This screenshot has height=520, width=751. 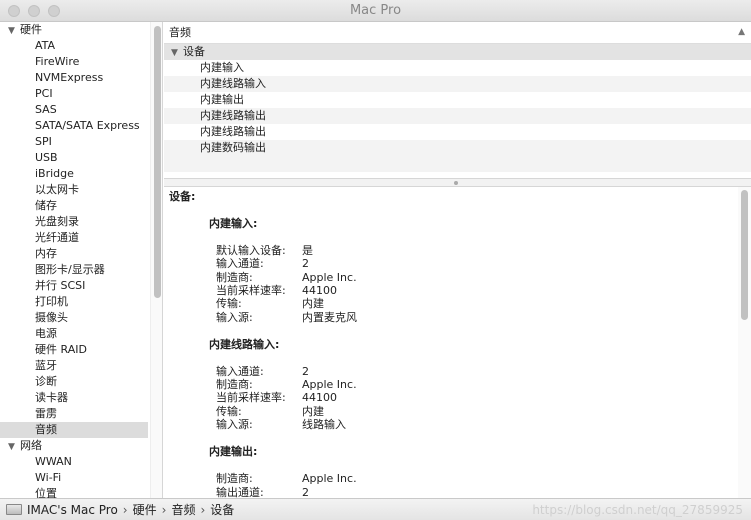 What do you see at coordinates (44, 93) in the screenshot?
I see `sidebar-item-label: PCI` at bounding box center [44, 93].